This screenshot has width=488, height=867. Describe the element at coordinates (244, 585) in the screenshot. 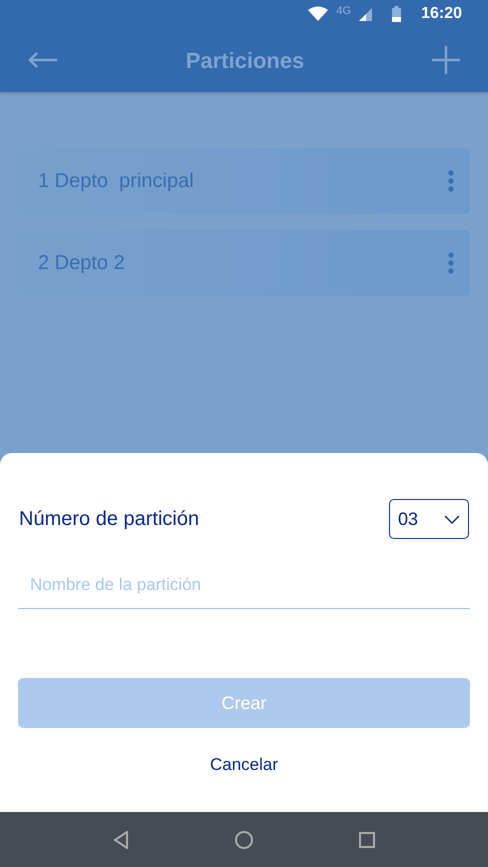

I see `name-field: Nombre de la partición` at that location.